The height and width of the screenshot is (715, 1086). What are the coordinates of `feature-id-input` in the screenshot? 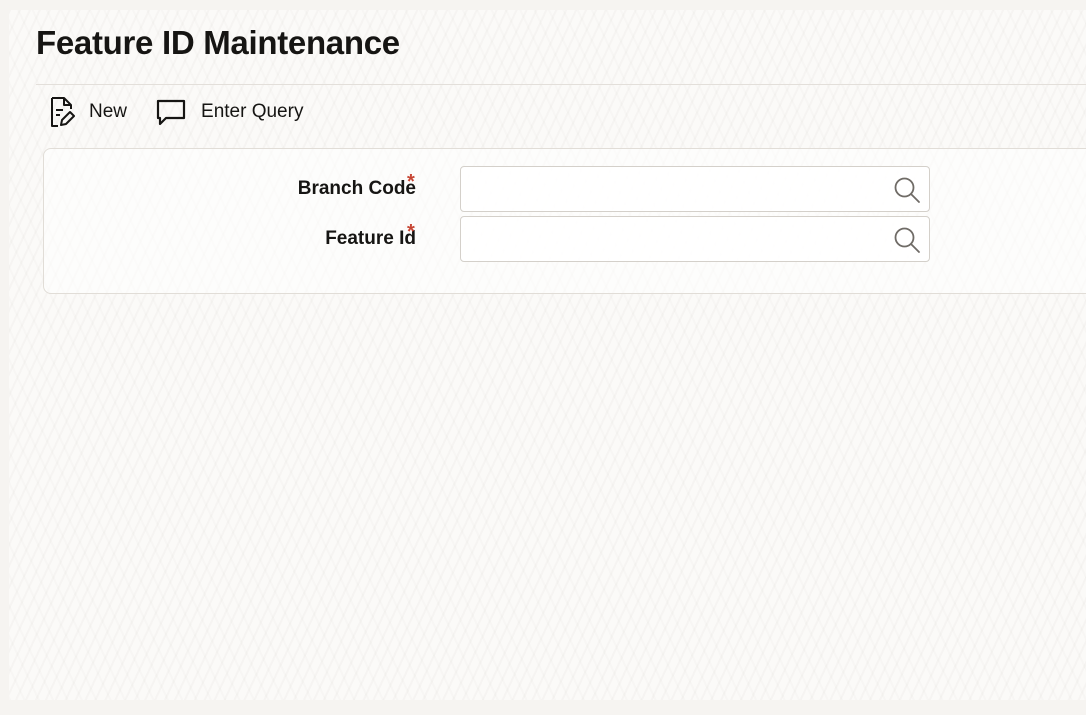 It's located at (671, 239).